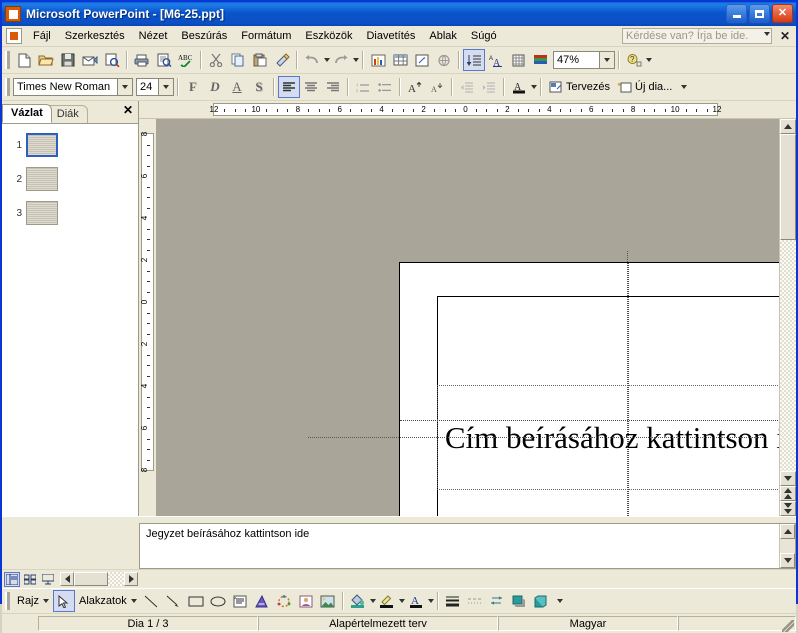 This screenshot has width=798, height=633. I want to click on notes-pane: Jegyzet beírásához kattintson ide, so click(467, 546).